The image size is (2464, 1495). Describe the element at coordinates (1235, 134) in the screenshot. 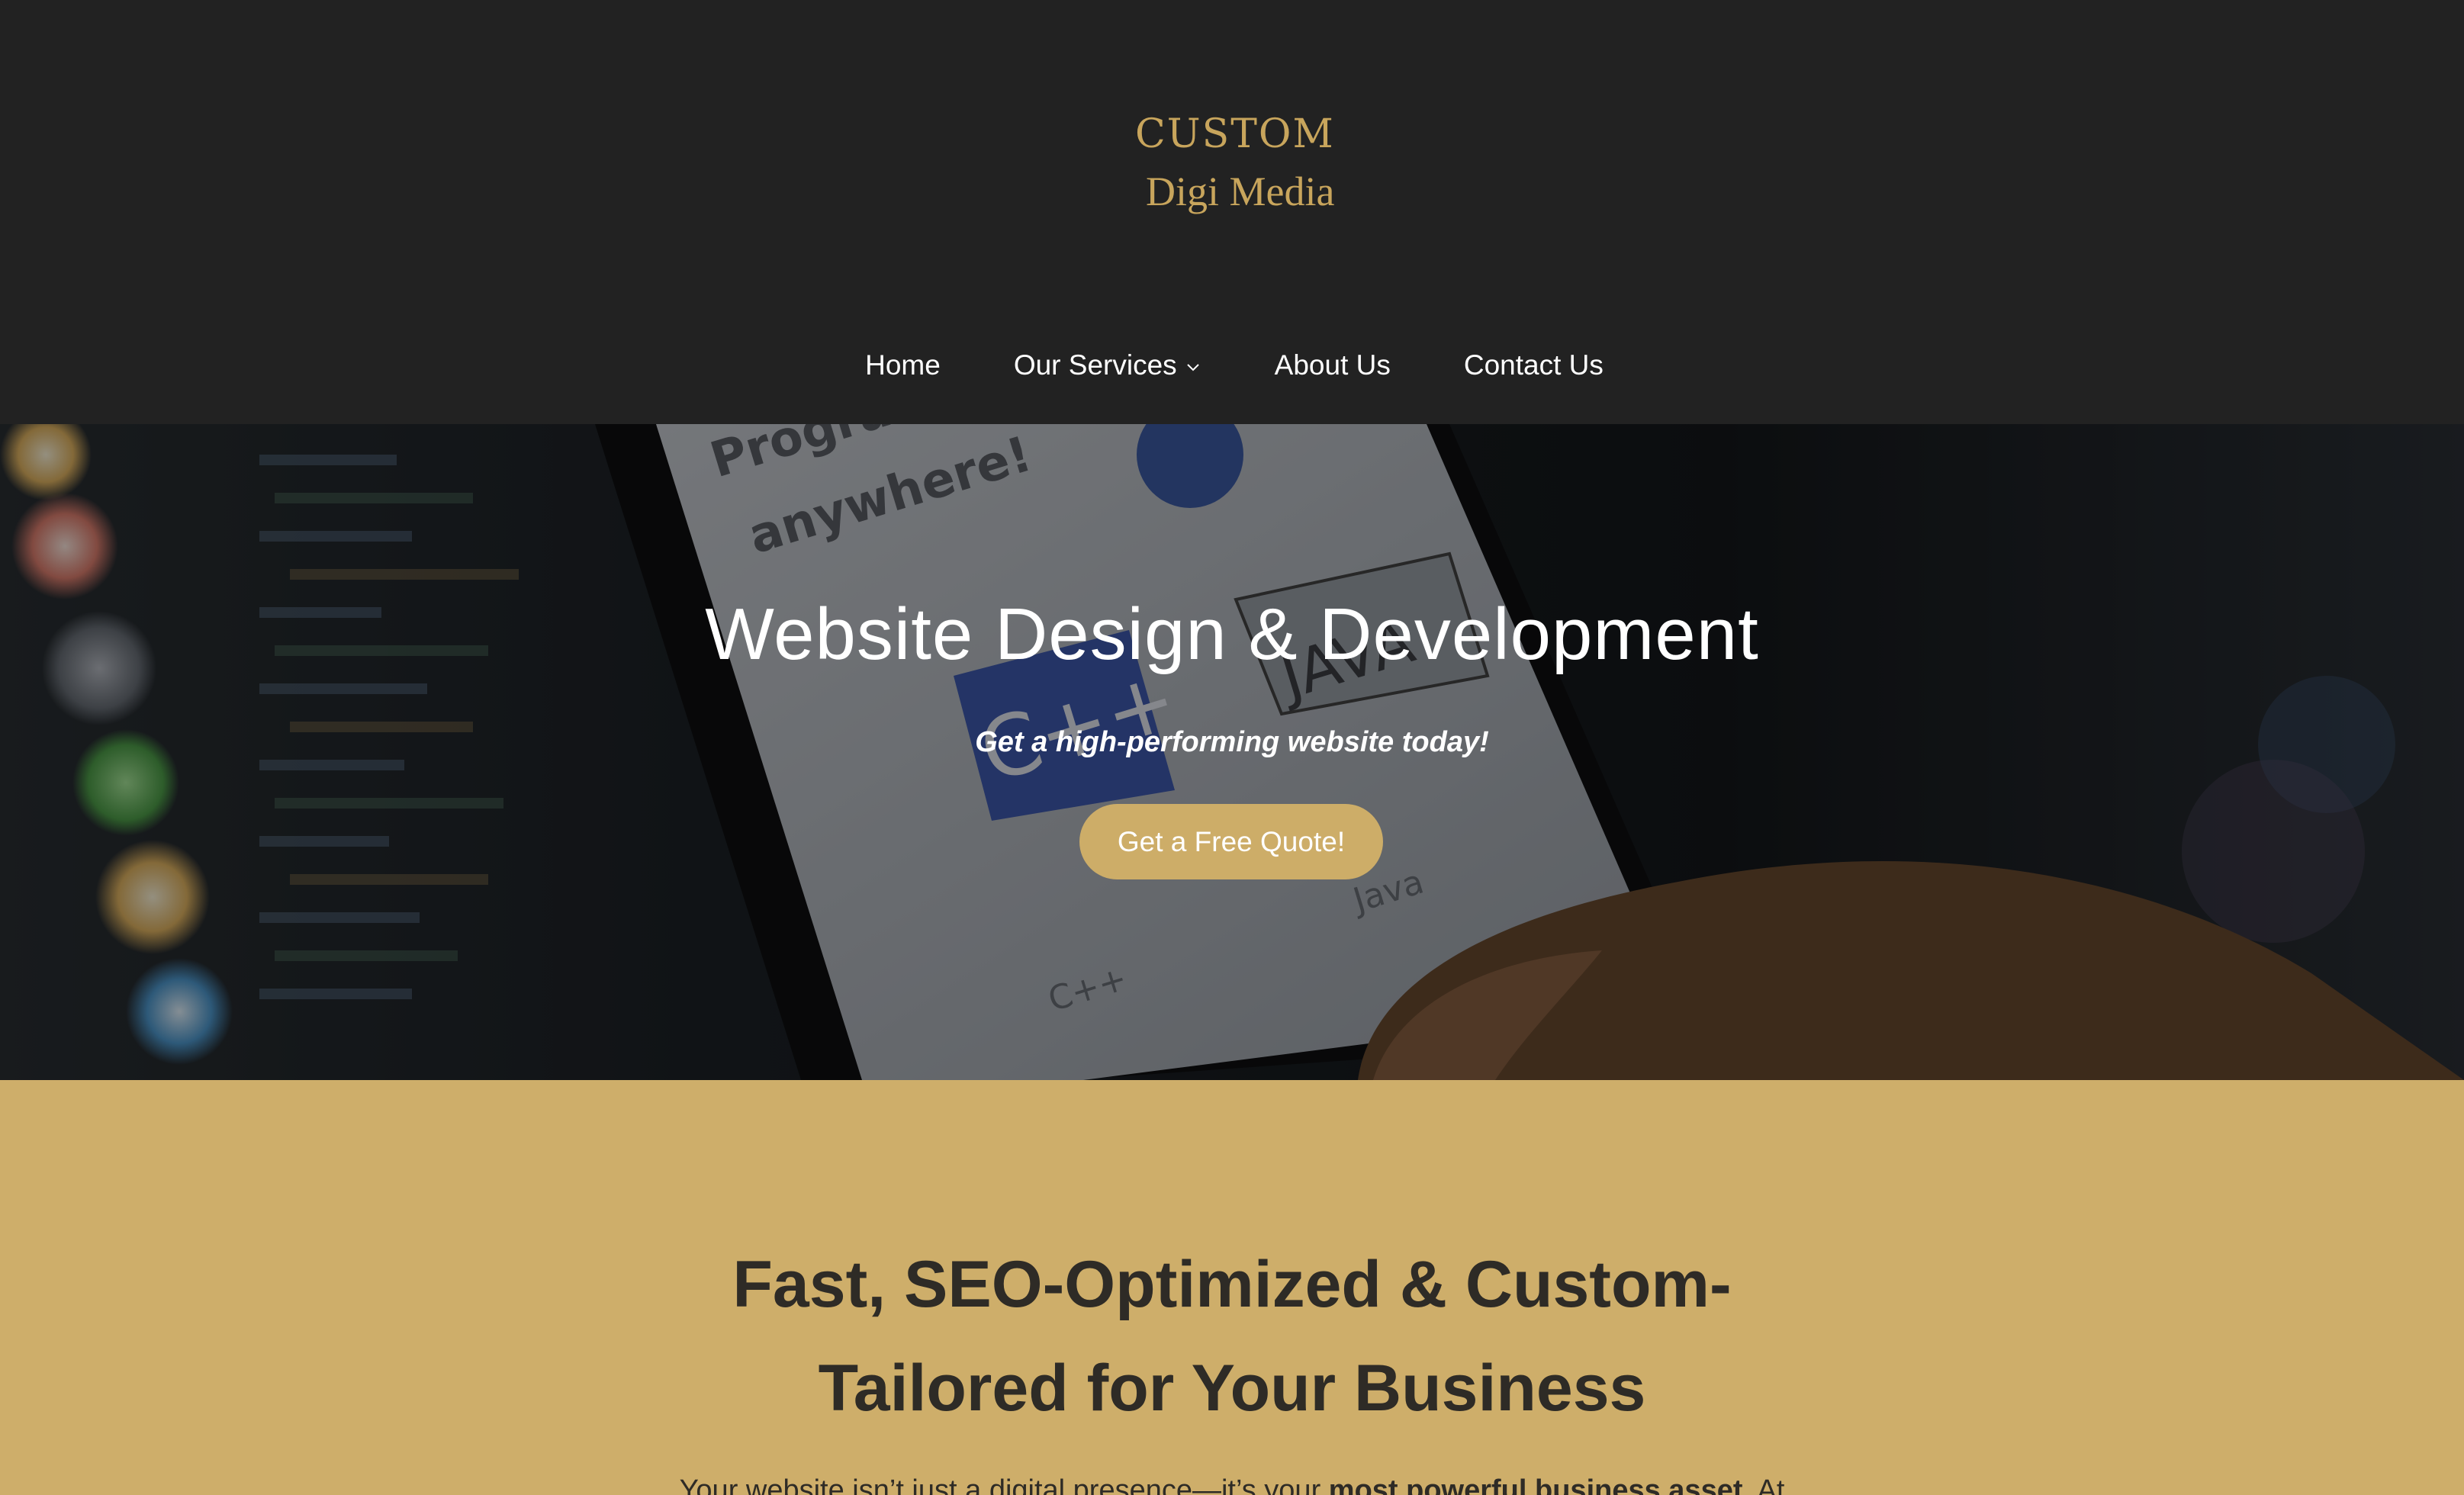

I see `logo-text-custom: CUSTOM` at that location.